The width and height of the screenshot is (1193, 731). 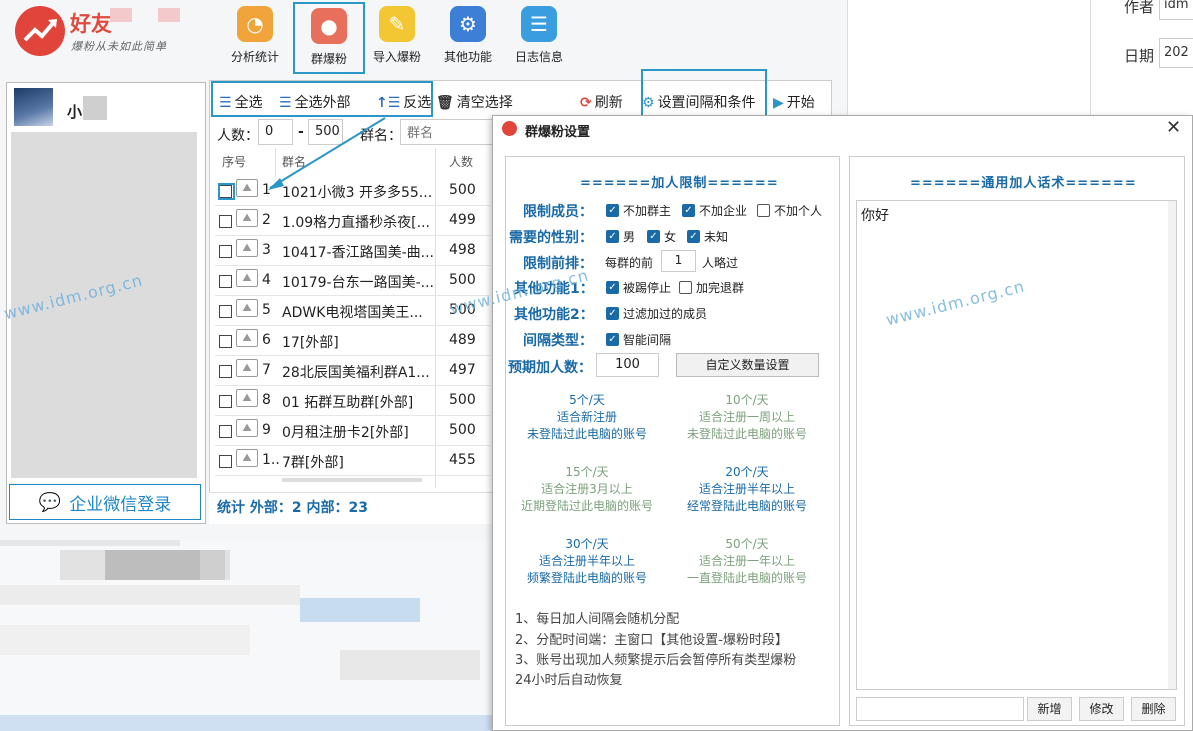 What do you see at coordinates (1173, 127) in the screenshot?
I see `close-icon: ✕` at bounding box center [1173, 127].